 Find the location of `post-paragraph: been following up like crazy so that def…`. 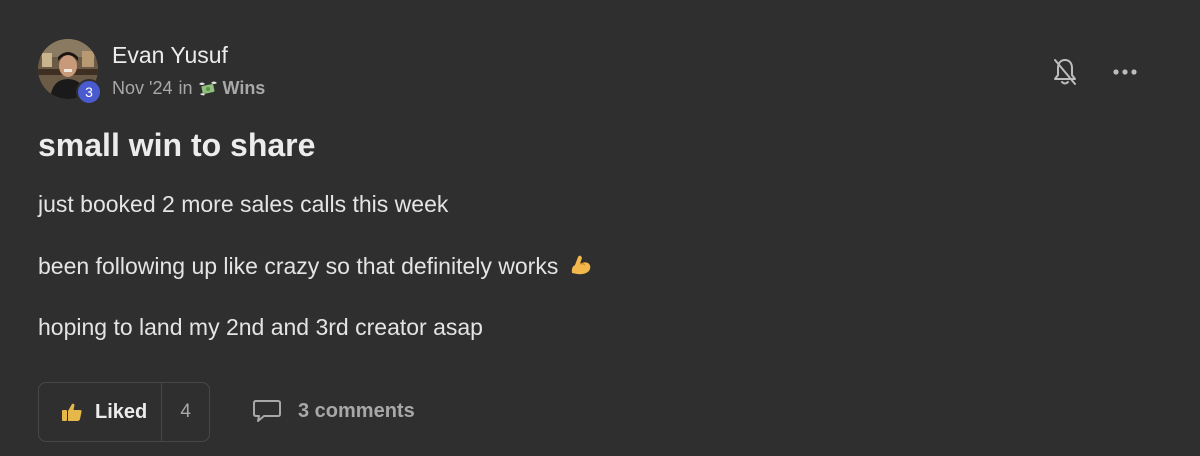

post-paragraph: been following up like crazy so that def… is located at coordinates (298, 266).